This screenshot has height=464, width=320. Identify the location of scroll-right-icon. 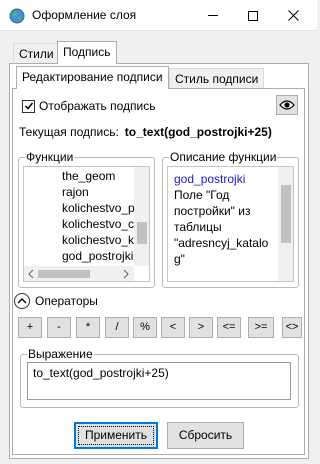
(126, 274).